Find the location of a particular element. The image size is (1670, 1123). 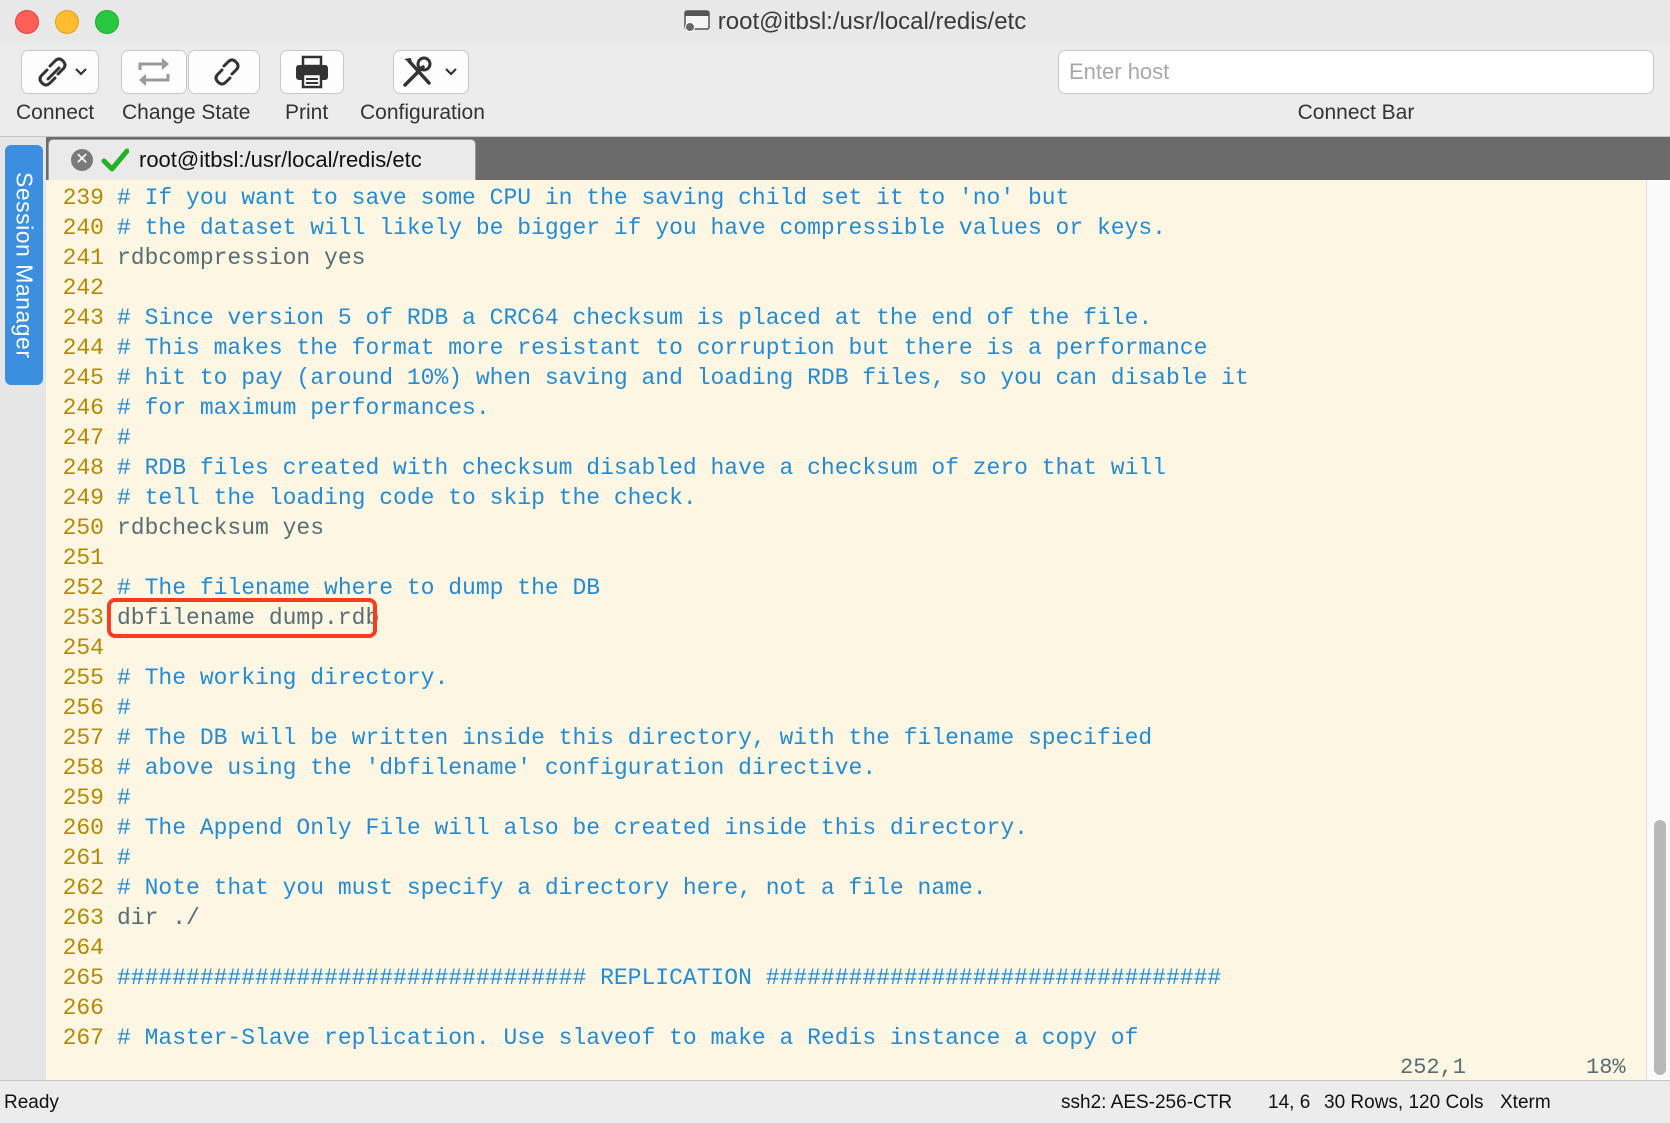

print-button is located at coordinates (312, 72).